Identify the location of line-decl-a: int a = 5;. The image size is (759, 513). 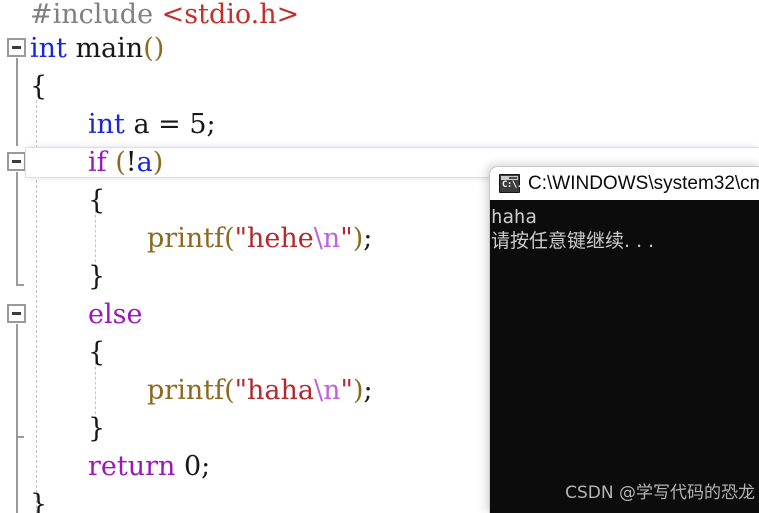
(108, 125).